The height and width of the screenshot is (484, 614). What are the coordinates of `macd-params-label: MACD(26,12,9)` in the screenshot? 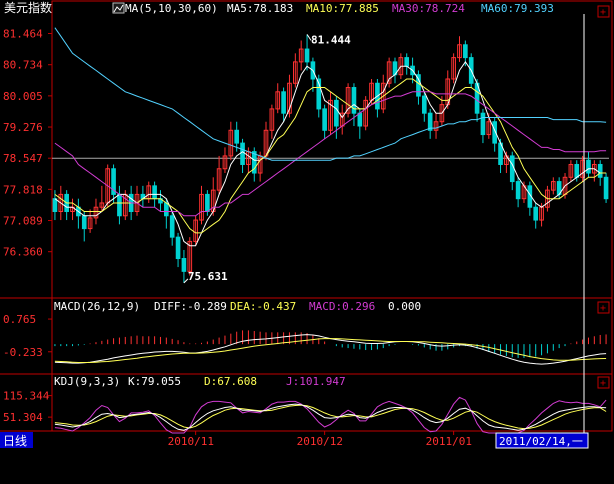 It's located at (97, 306).